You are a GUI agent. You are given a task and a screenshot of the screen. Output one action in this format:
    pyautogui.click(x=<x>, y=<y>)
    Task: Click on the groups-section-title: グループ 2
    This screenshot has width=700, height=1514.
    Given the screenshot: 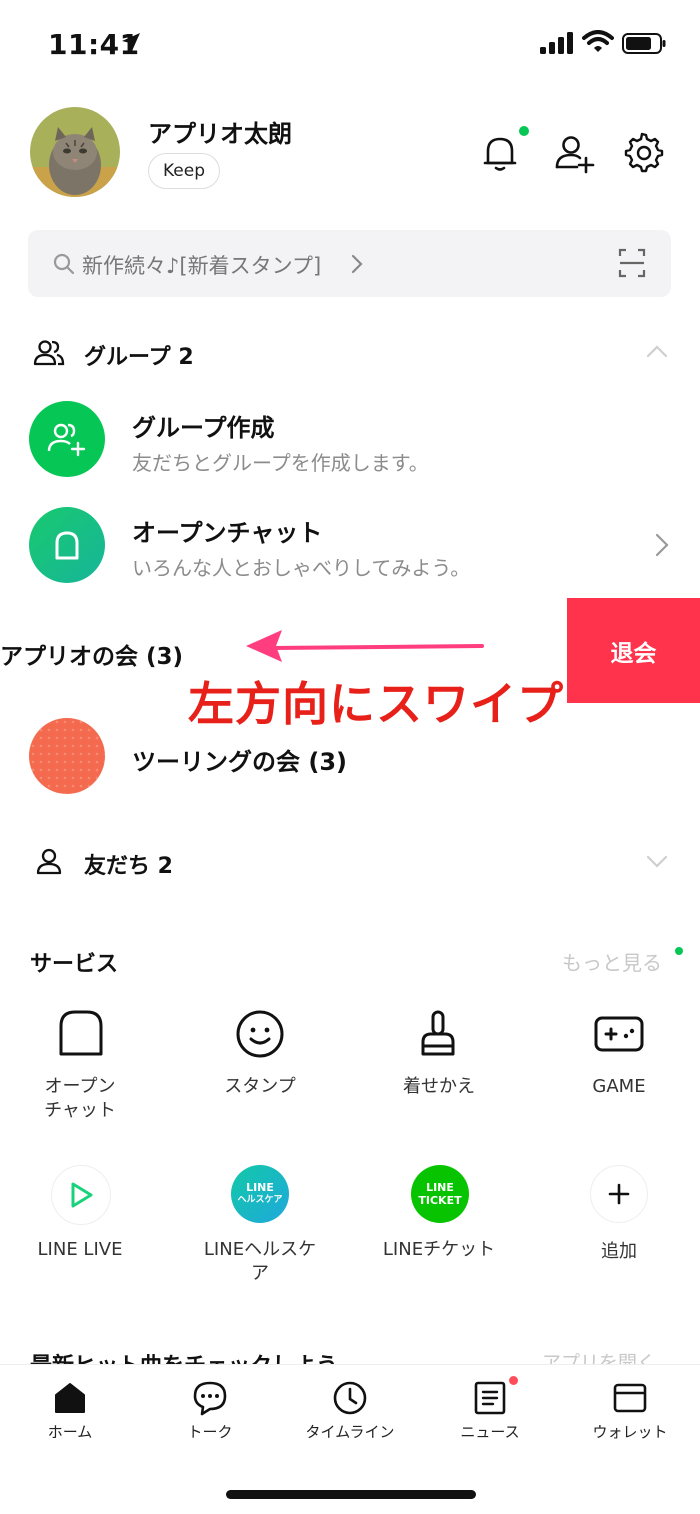 What is the action you would take?
    pyautogui.click(x=139, y=357)
    